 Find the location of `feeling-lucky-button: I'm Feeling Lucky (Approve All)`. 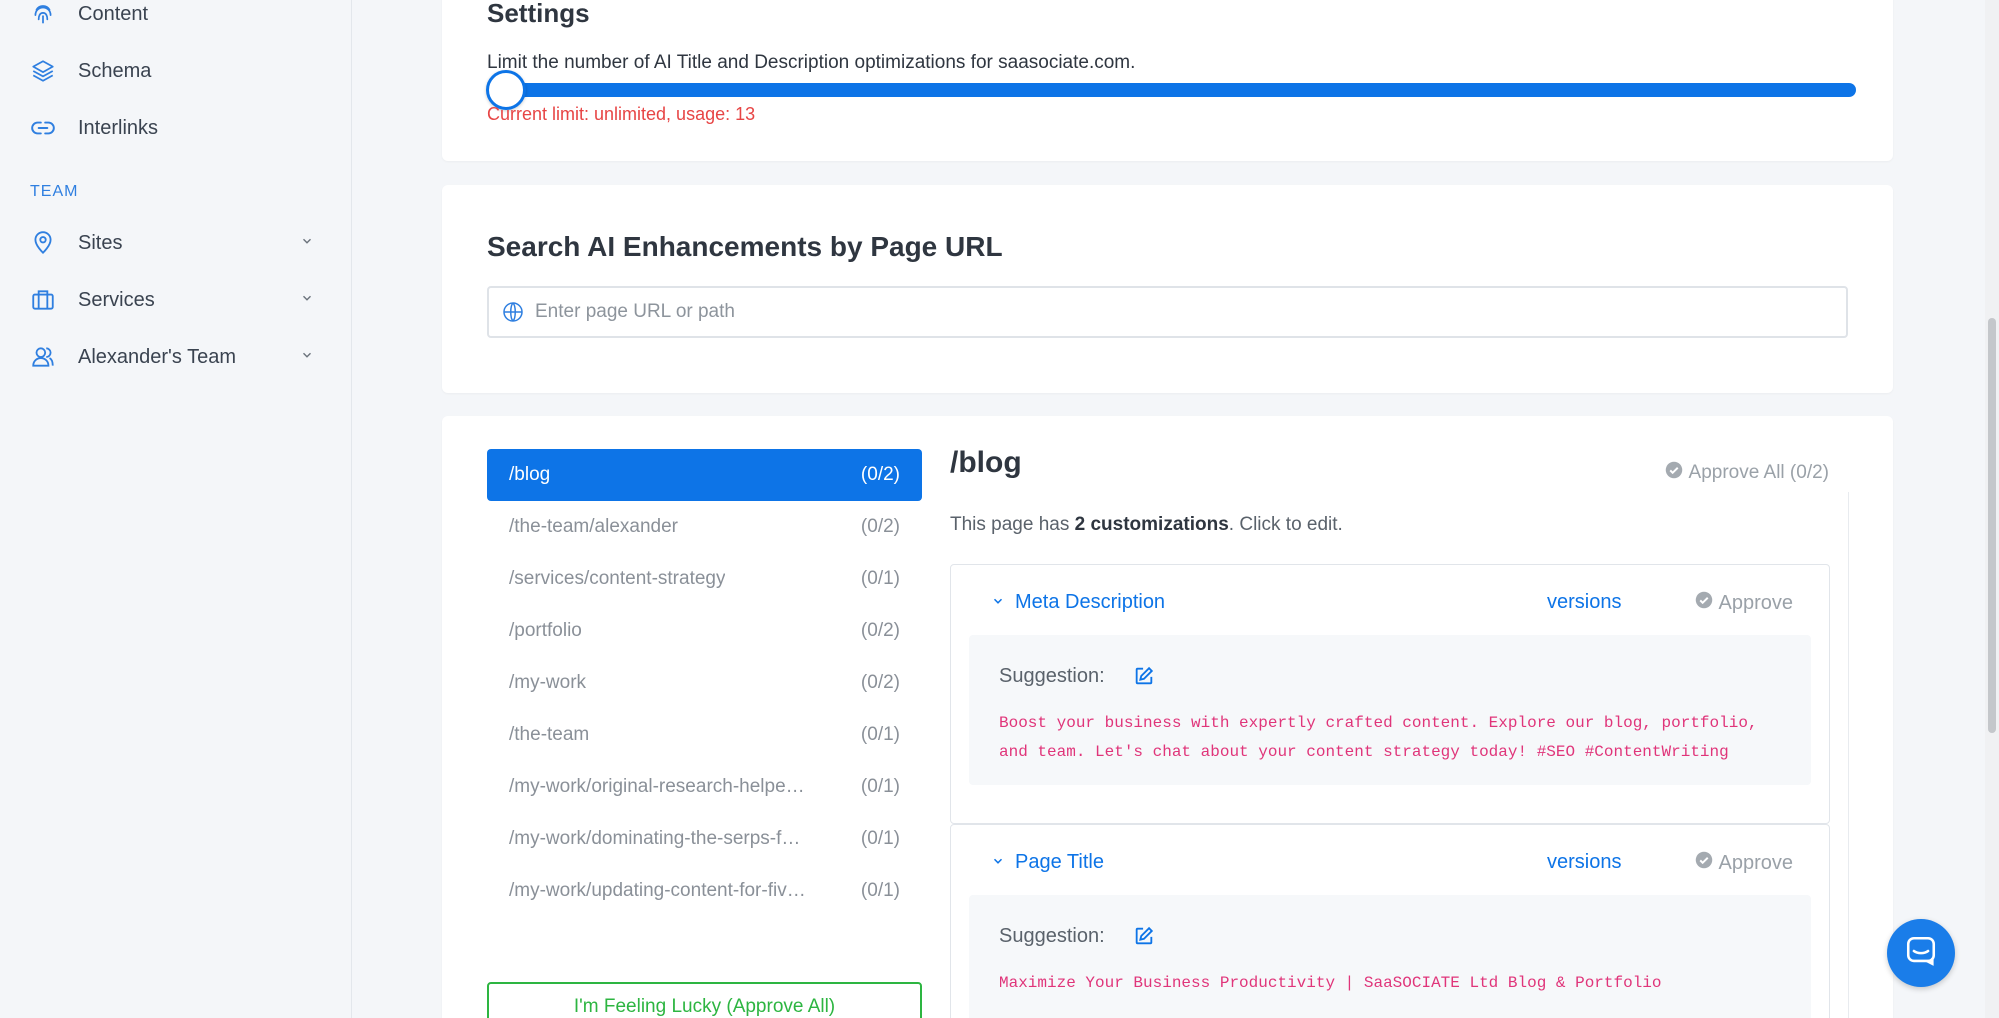

feeling-lucky-button: I'm Feeling Lucky (Approve All) is located at coordinates (704, 1000).